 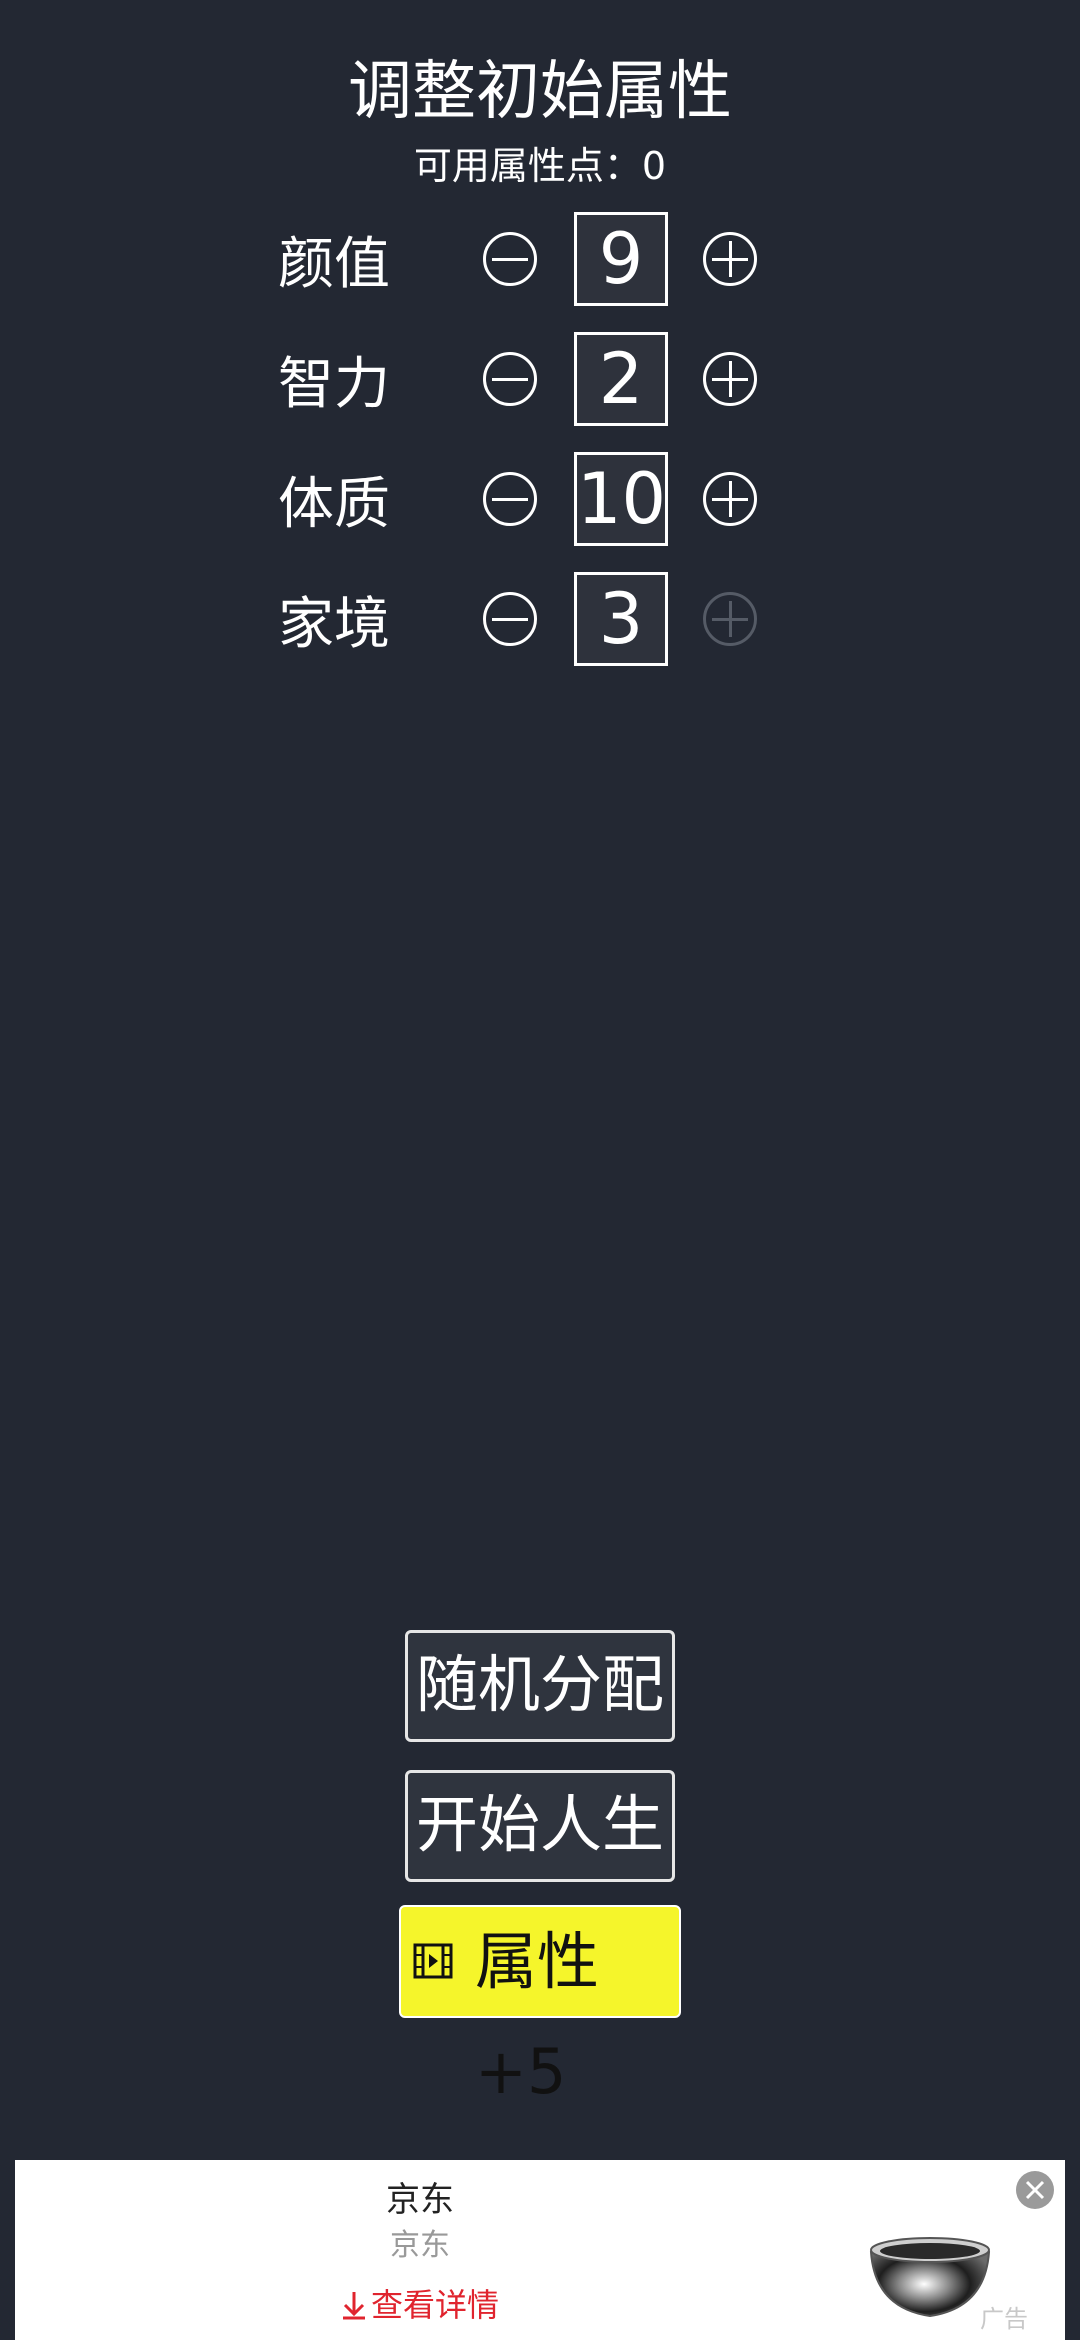 What do you see at coordinates (621, 499) in the screenshot?
I see `stat-value: 10` at bounding box center [621, 499].